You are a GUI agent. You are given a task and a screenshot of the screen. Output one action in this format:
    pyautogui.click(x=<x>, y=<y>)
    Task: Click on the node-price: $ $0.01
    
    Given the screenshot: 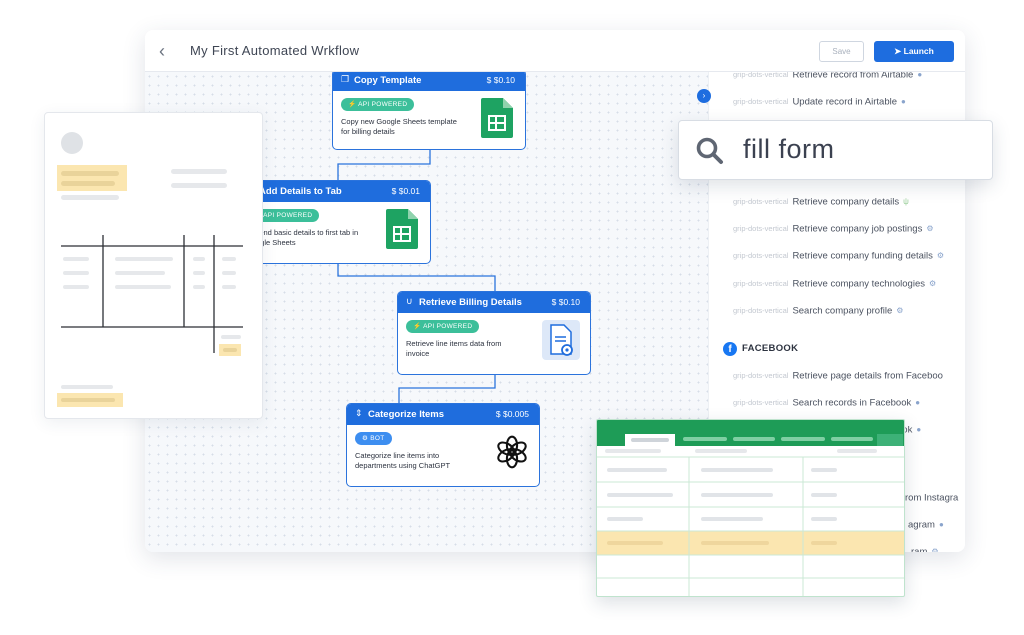 What is the action you would take?
    pyautogui.click(x=405, y=191)
    